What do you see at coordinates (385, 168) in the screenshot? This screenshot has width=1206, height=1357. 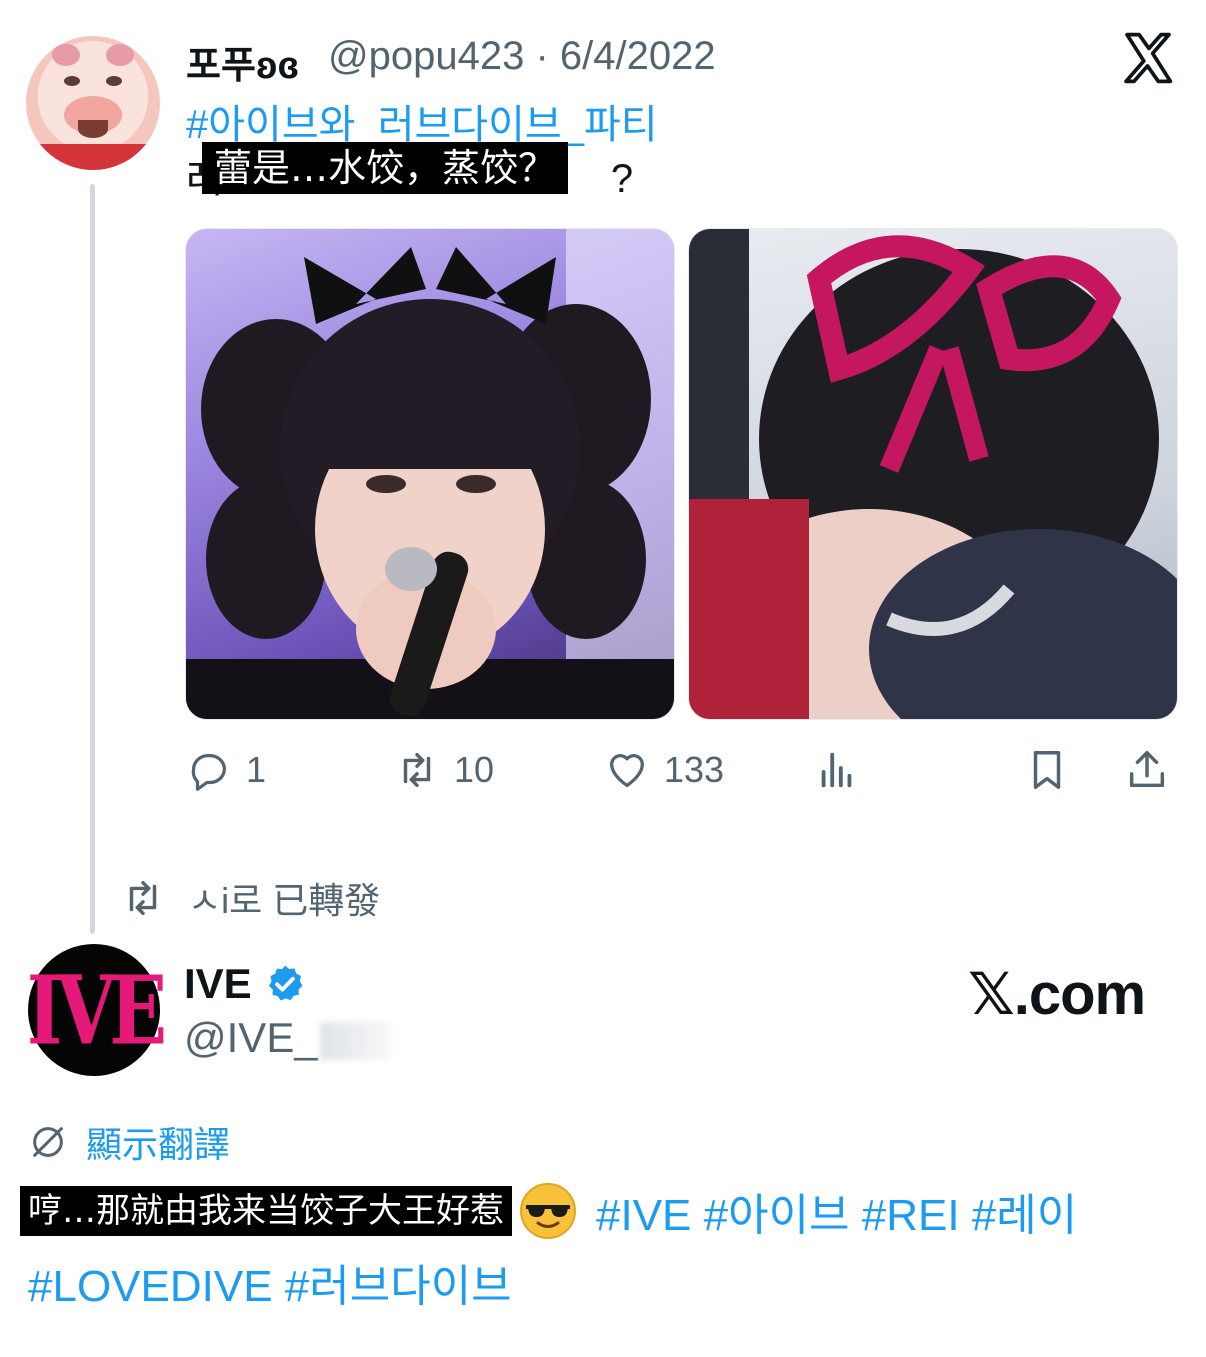 I see `translation-subtitle: 蕾是…水饺，蒸饺？` at bounding box center [385, 168].